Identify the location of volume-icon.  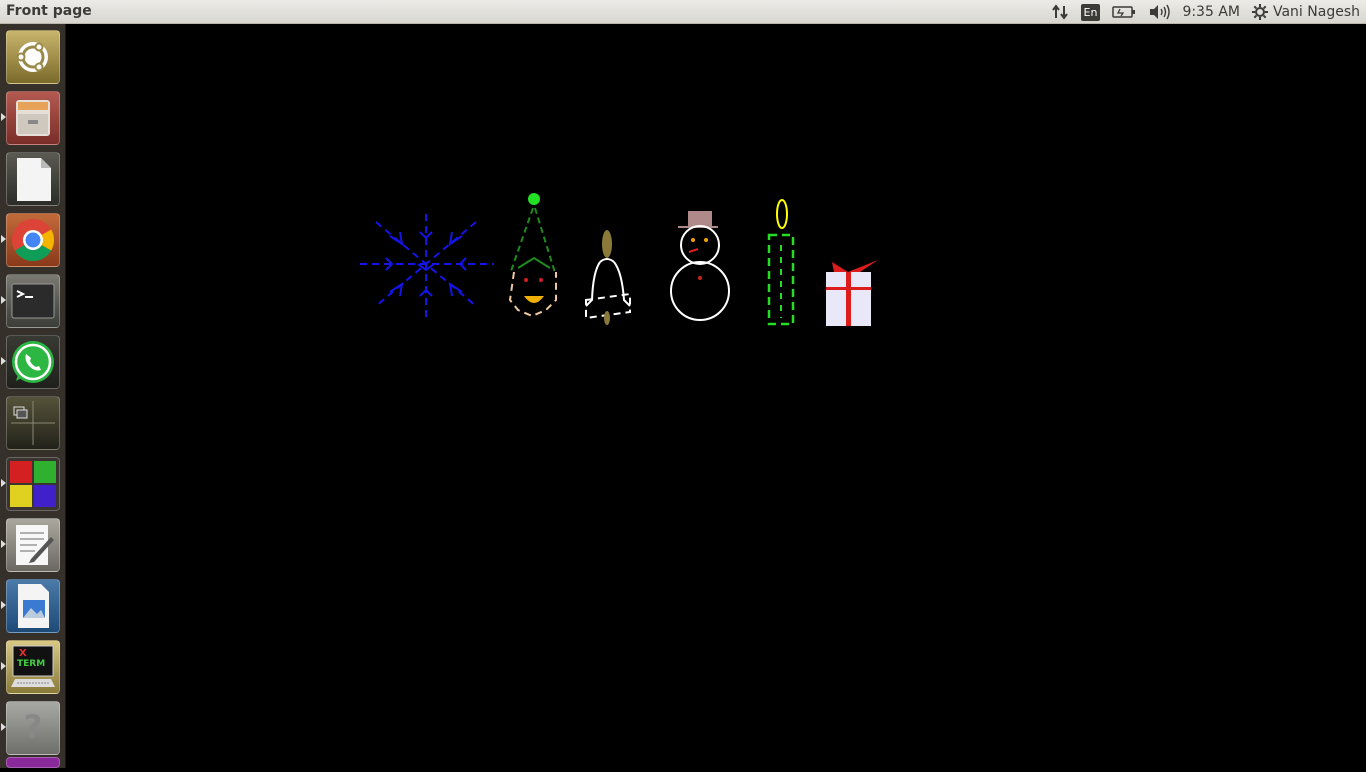
(1159, 12).